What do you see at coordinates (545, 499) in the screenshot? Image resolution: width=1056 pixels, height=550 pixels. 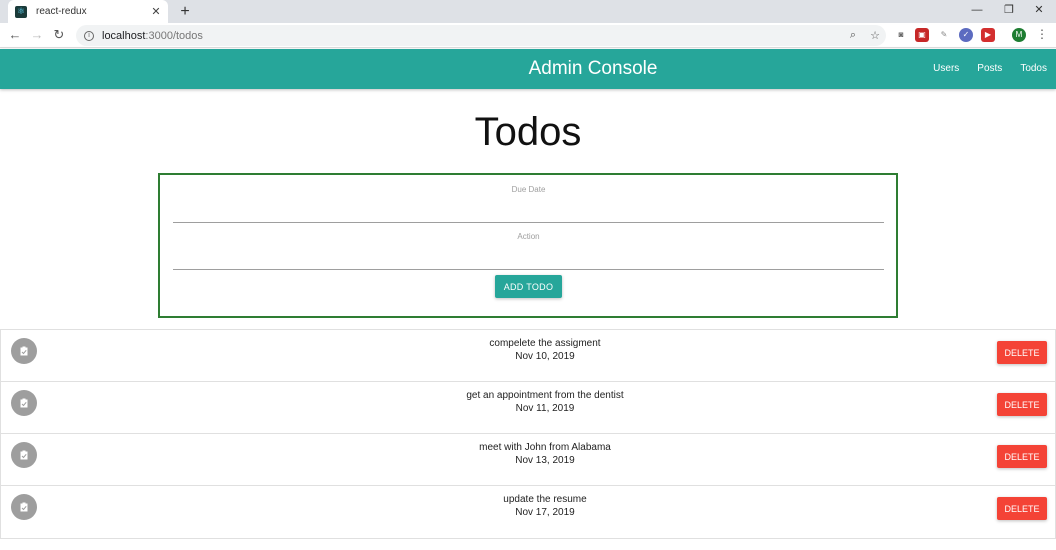 I see `todo-action-text: update the resume` at bounding box center [545, 499].